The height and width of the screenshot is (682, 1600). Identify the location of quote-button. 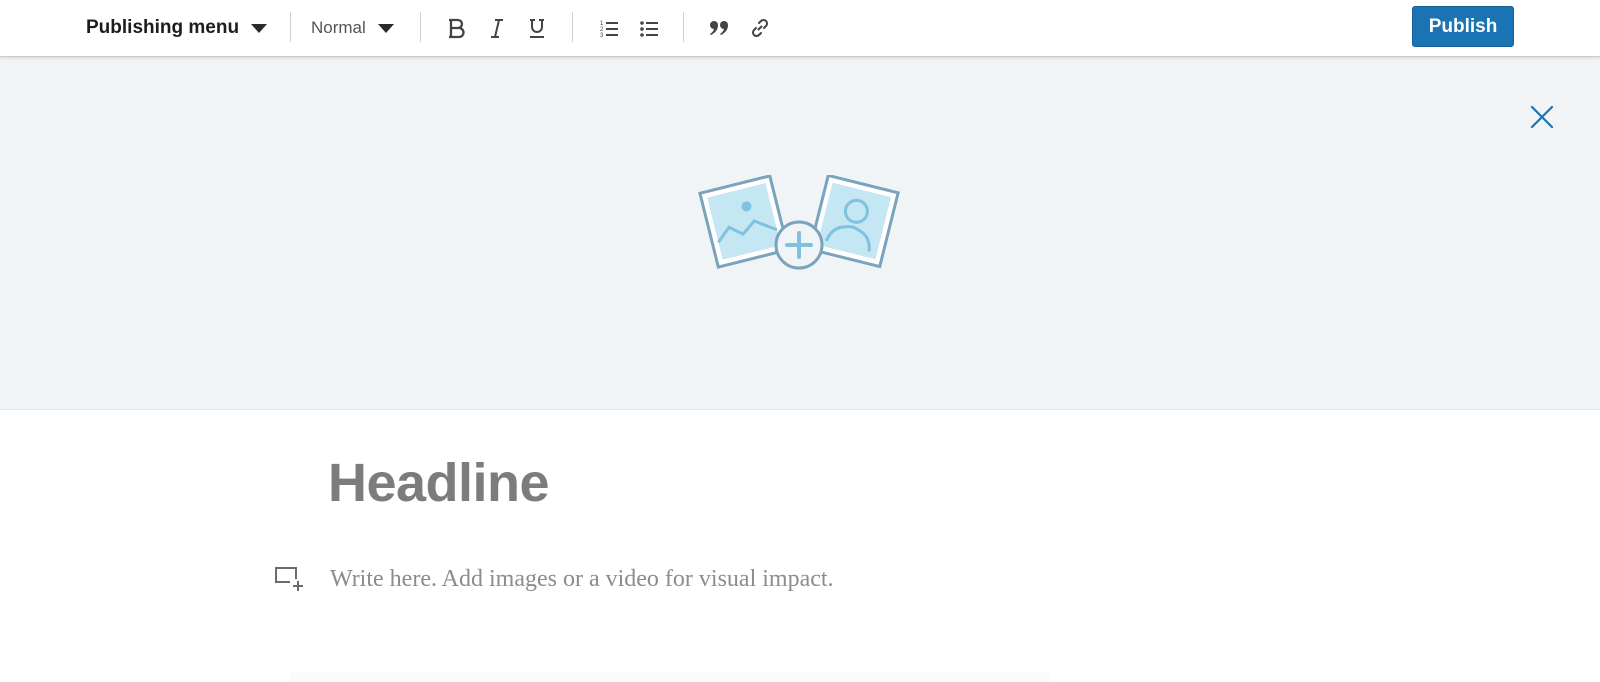
(720, 28).